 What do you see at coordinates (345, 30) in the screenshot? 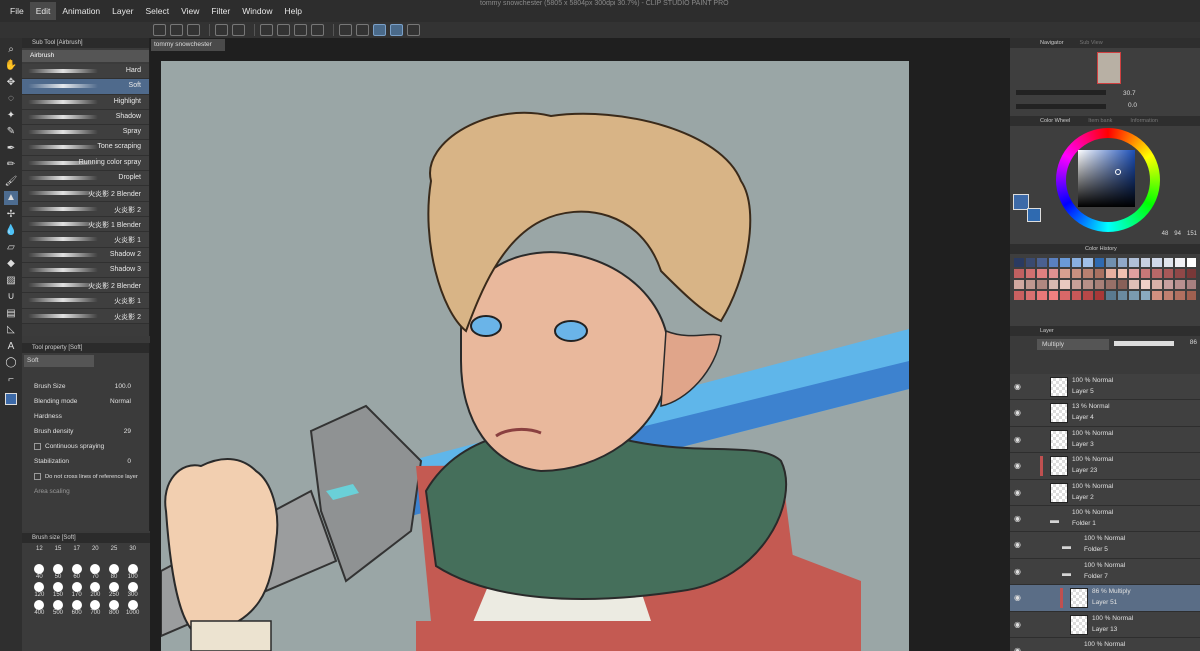
I see `ruler-icon` at bounding box center [345, 30].